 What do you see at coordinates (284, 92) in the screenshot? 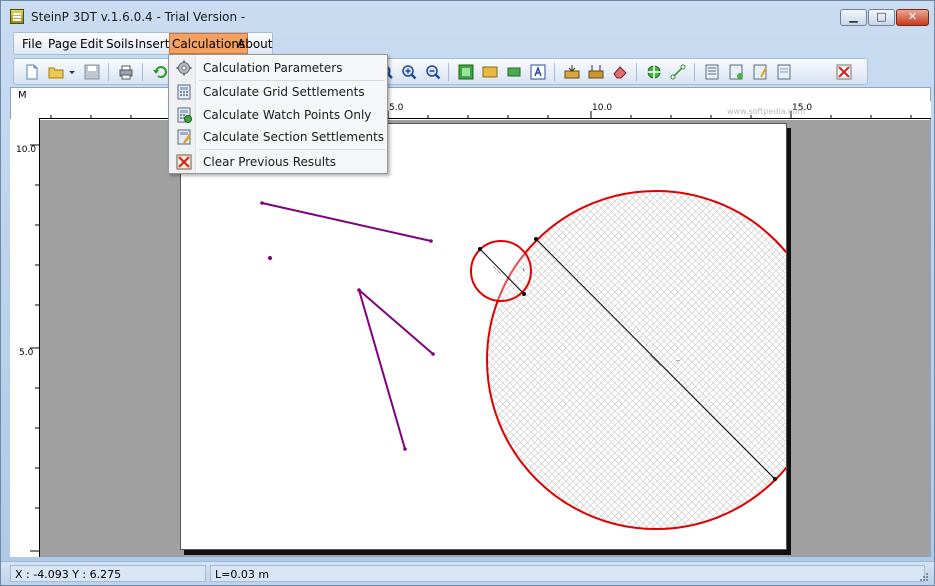
I see `menu-item-label: Calculate Grid Settlements` at bounding box center [284, 92].